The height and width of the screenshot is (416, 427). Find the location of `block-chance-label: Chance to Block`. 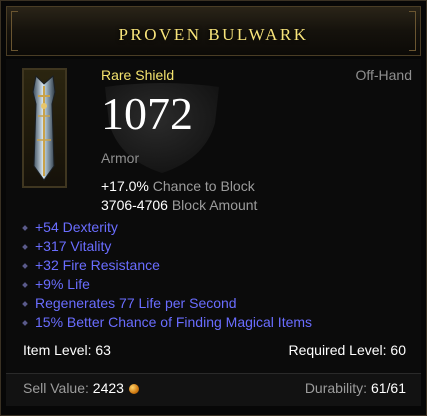

block-chance-label: Chance to Block is located at coordinates (203, 186).